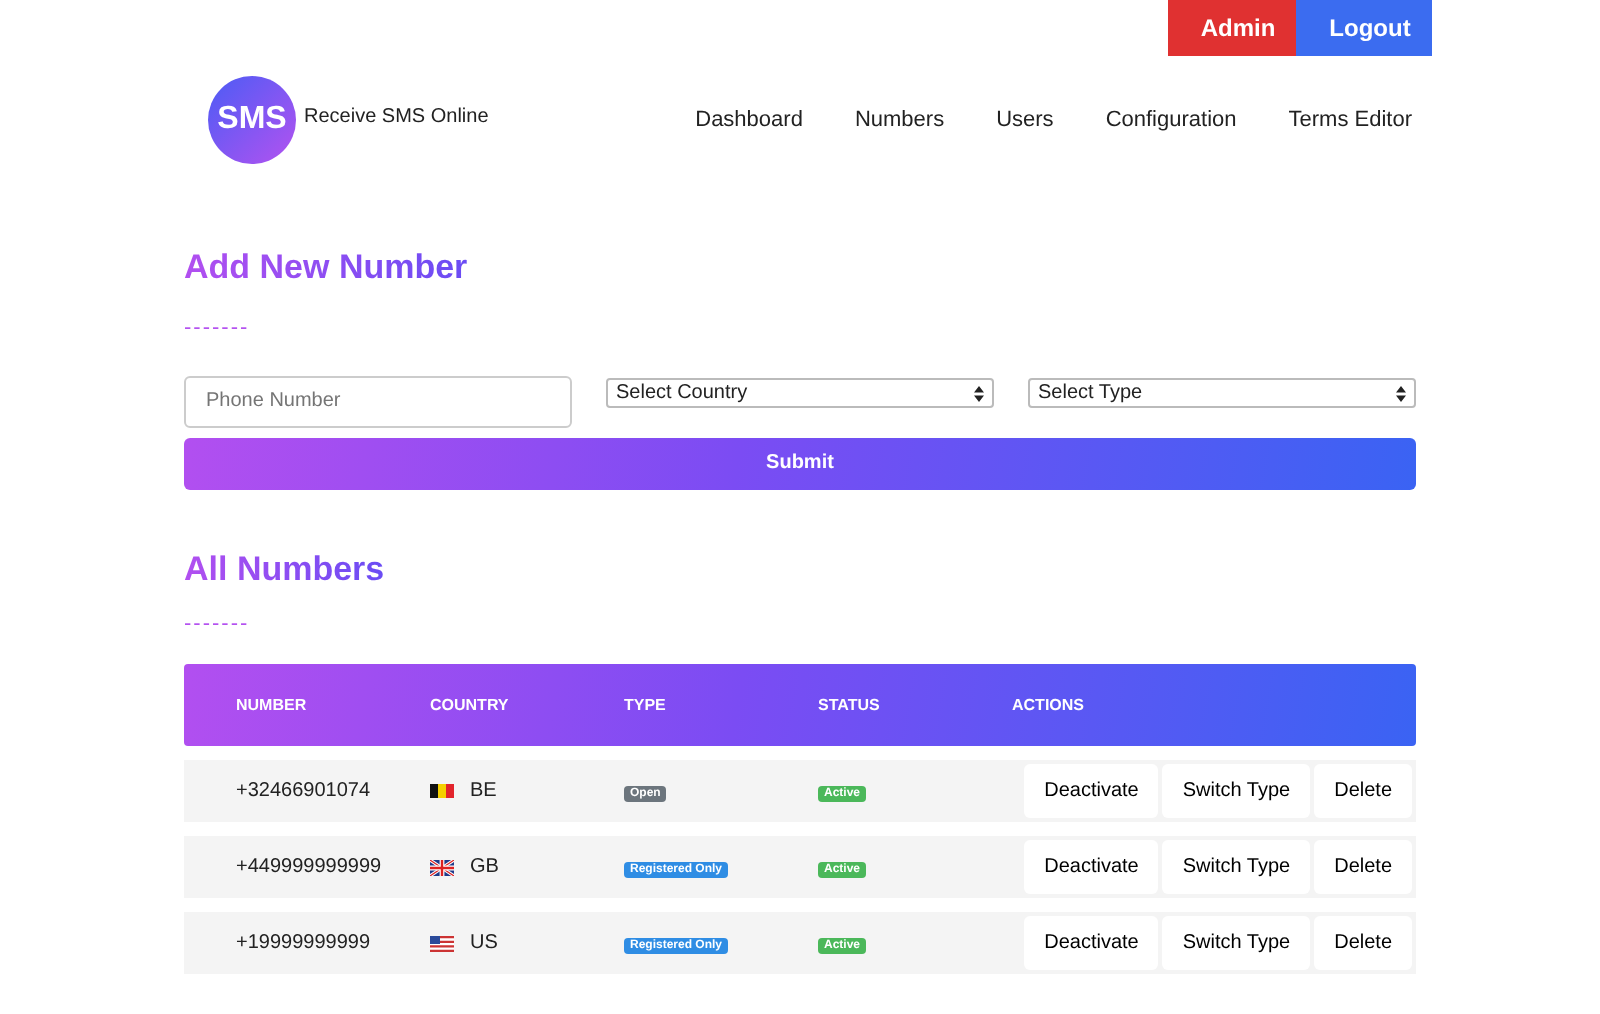  What do you see at coordinates (378, 401) in the screenshot?
I see `phone-number-field: Phone Number` at bounding box center [378, 401].